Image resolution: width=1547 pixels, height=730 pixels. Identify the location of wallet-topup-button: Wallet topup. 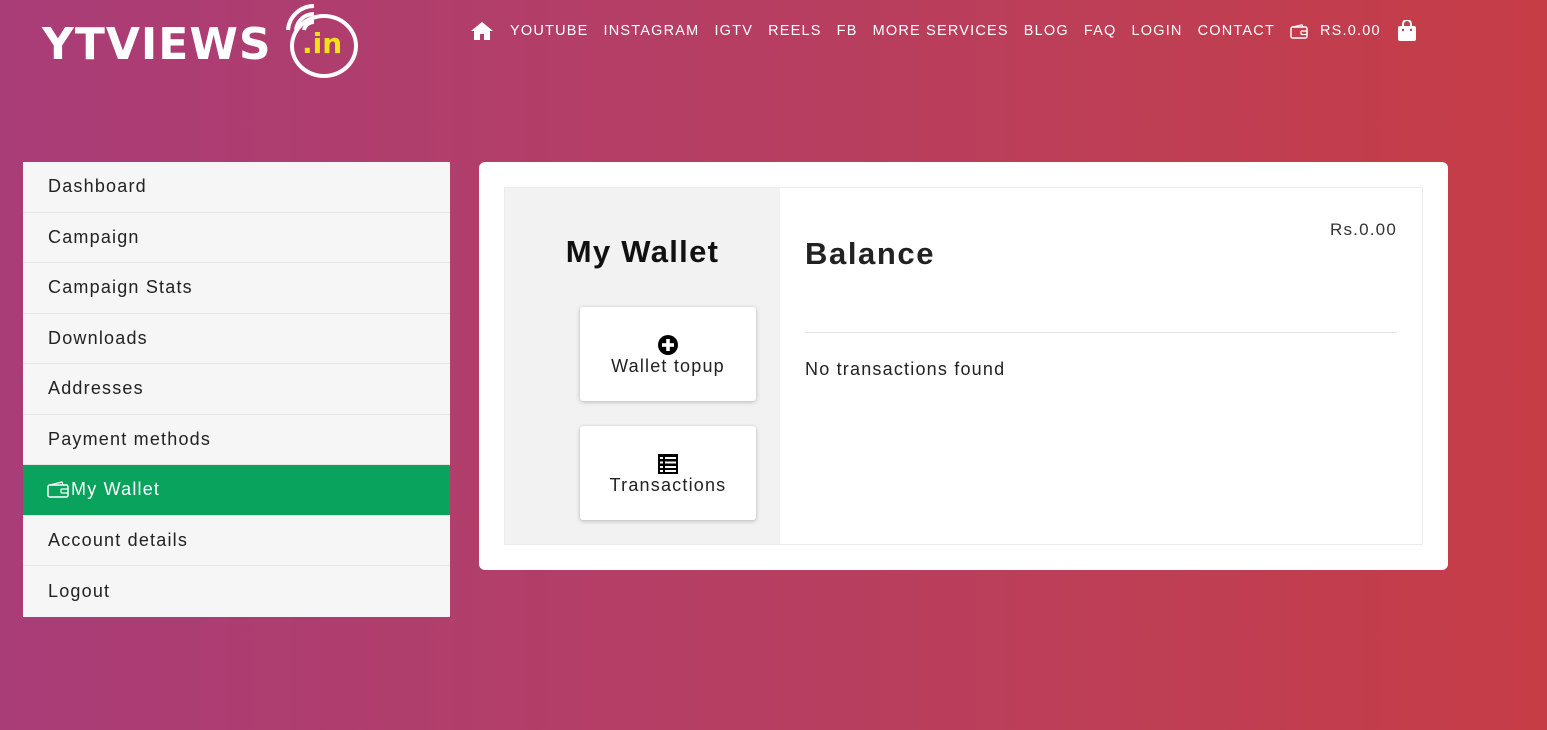
(668, 354).